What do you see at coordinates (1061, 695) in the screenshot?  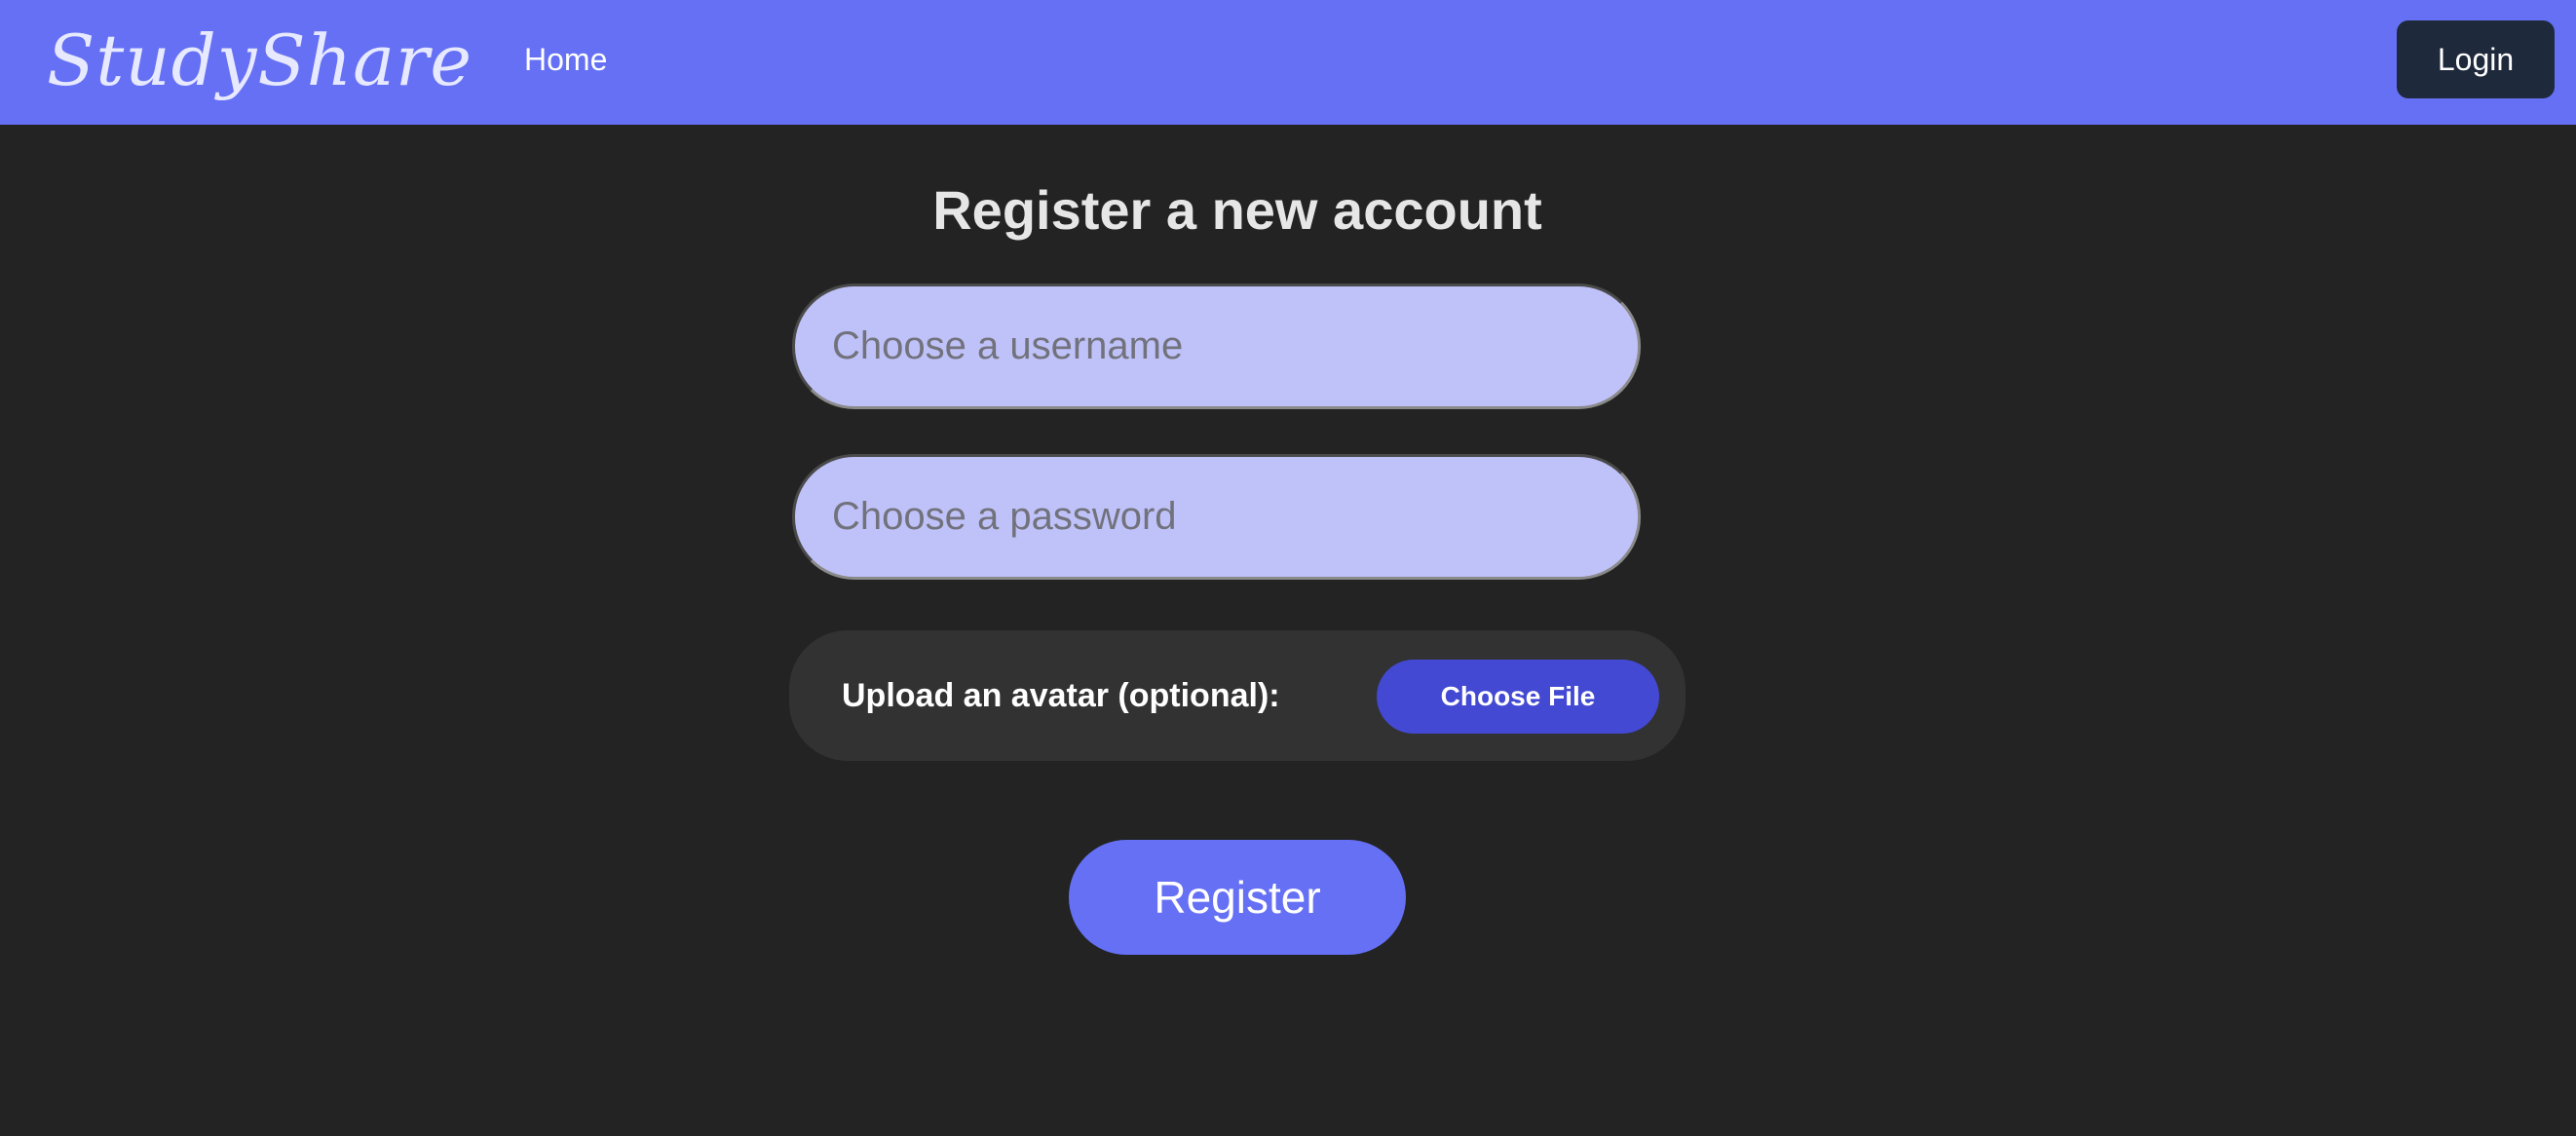 I see `avatar-upload-label: Upload an avatar (optional):` at bounding box center [1061, 695].